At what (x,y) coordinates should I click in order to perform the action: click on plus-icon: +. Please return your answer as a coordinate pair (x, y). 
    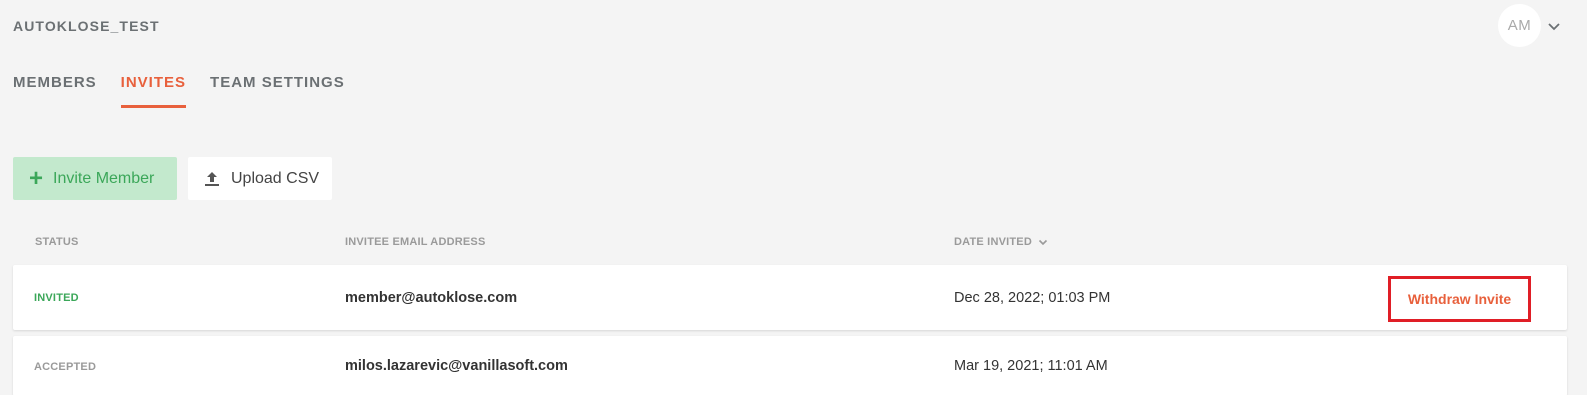
    Looking at the image, I should click on (36, 178).